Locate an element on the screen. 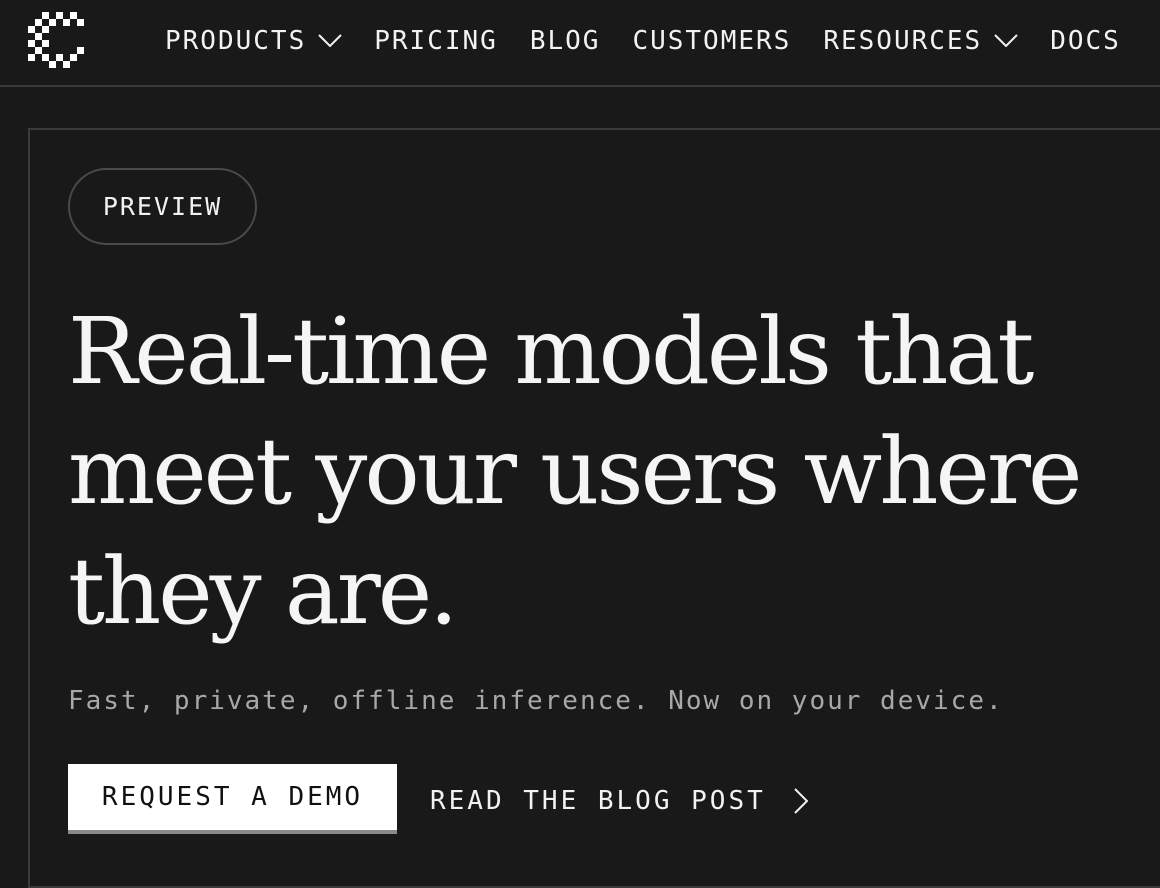 The height and width of the screenshot is (888, 1160). nav-item-label: CUSTOMERS is located at coordinates (712, 41).